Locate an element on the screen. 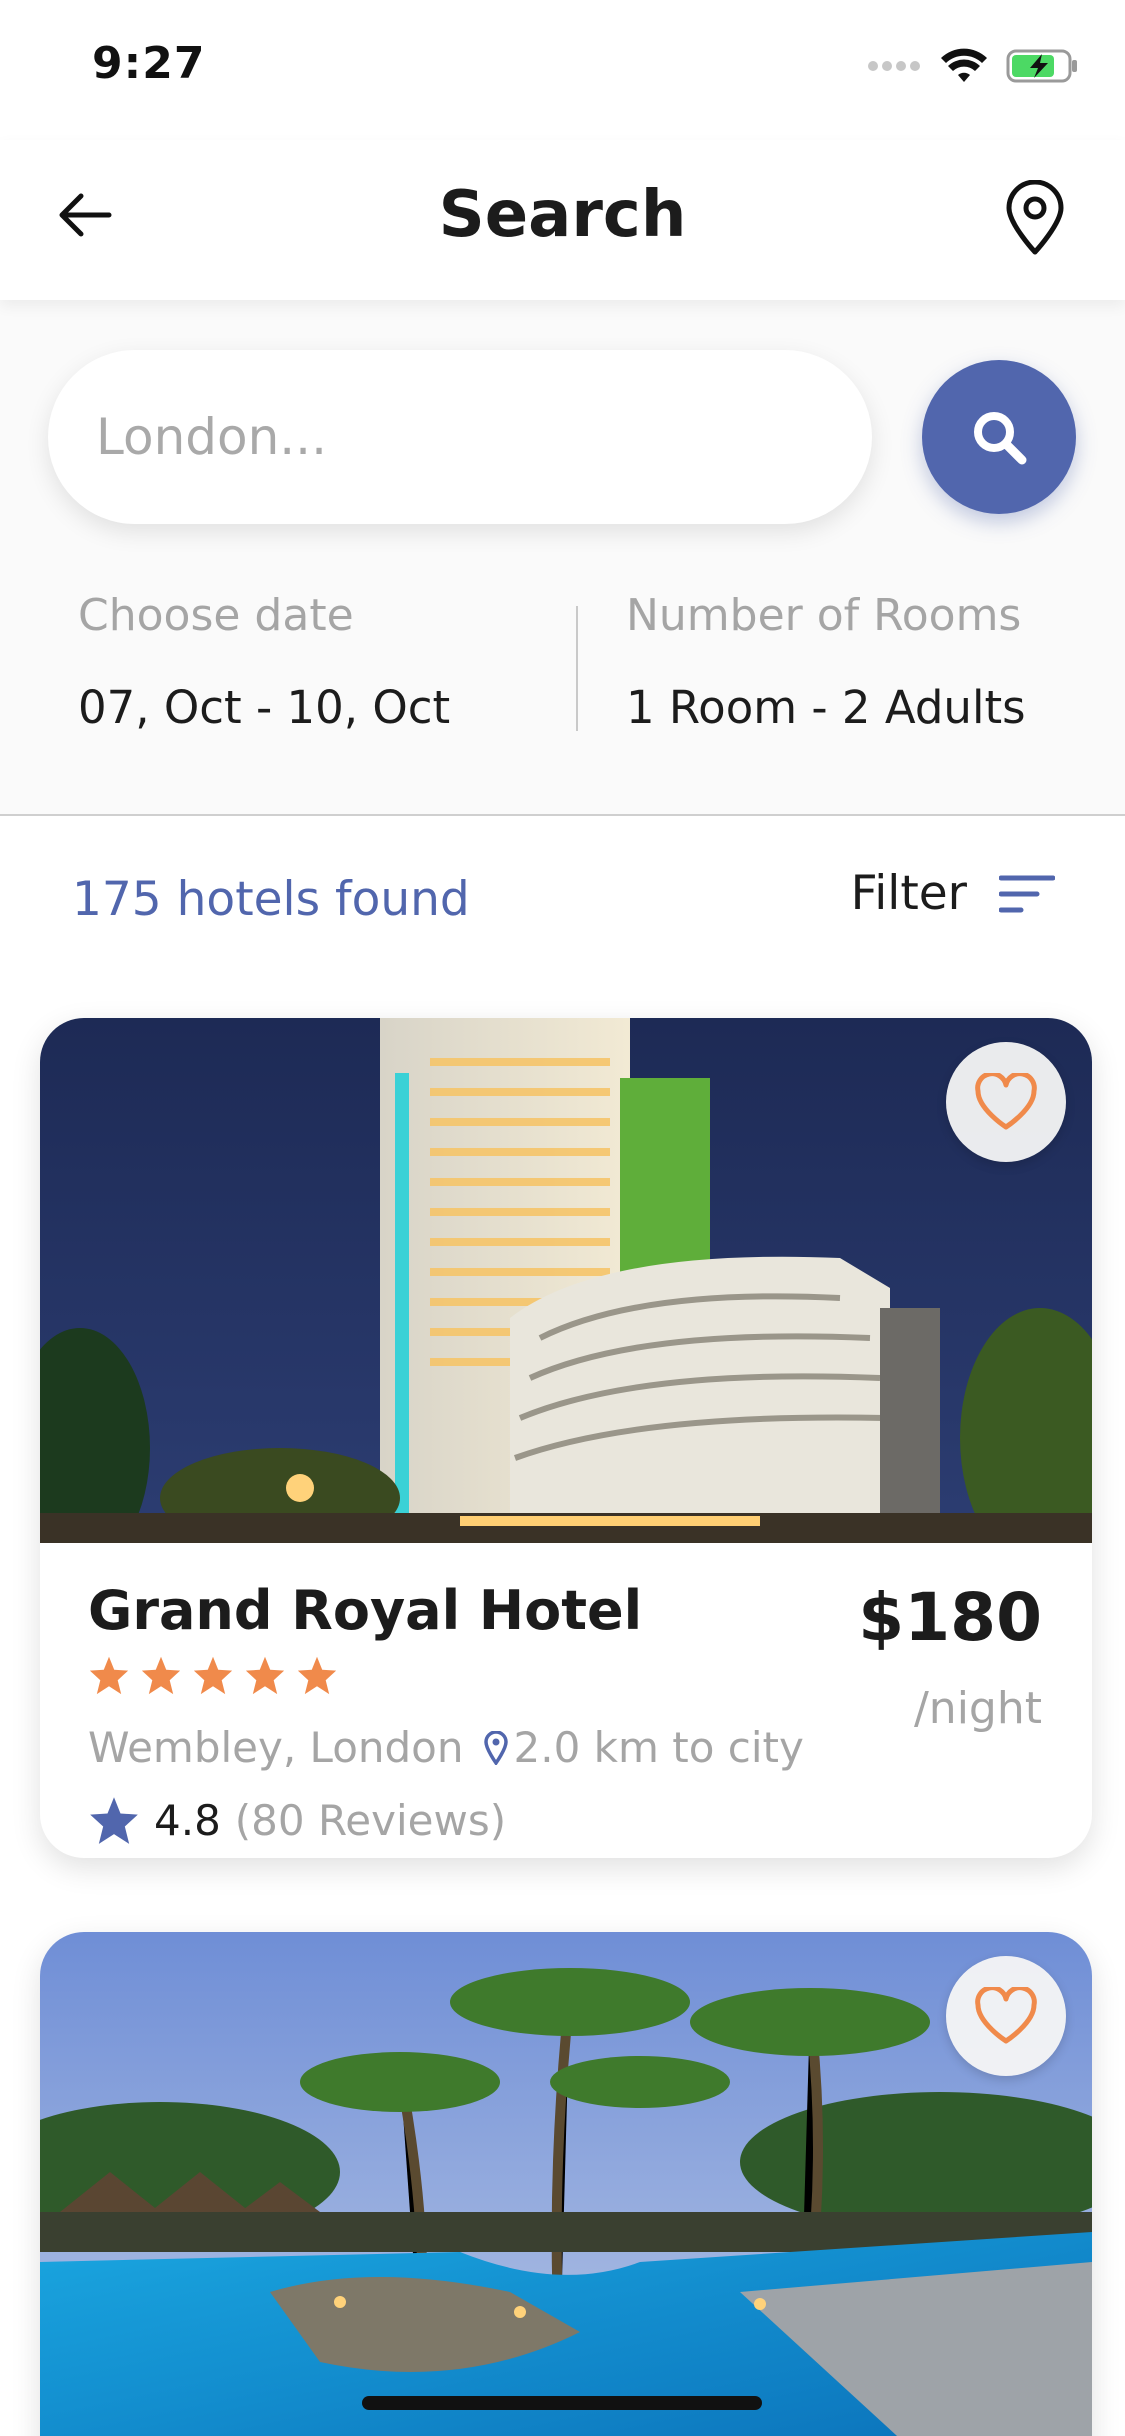  signal-icon is located at coordinates (894, 66).